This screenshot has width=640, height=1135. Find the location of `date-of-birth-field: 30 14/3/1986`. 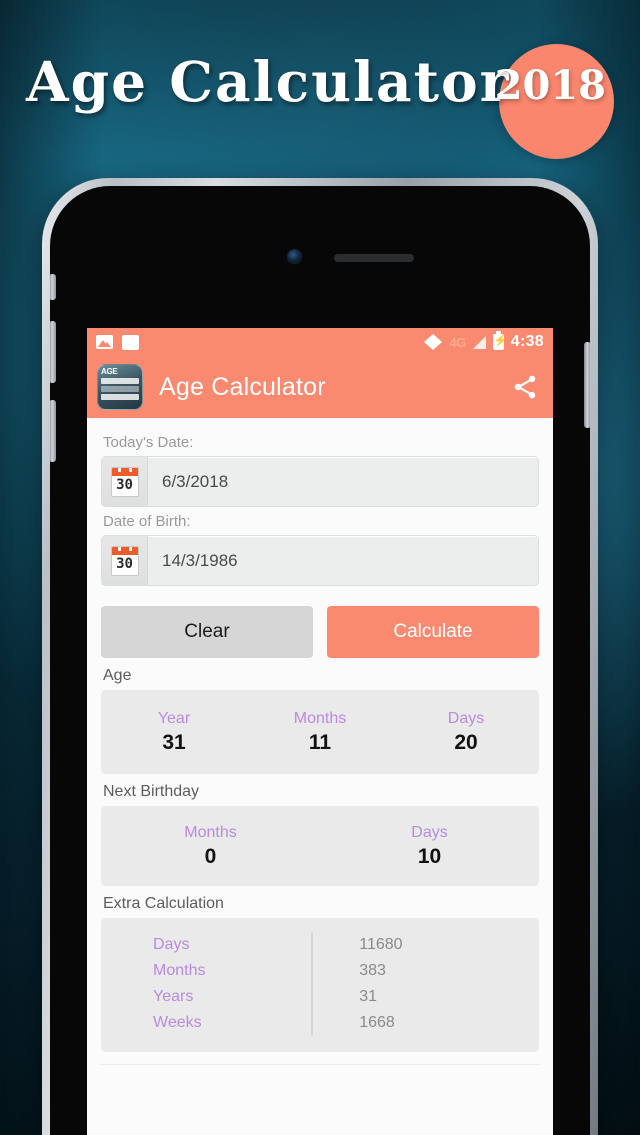

date-of-birth-field: 30 14/3/1986 is located at coordinates (320, 560).